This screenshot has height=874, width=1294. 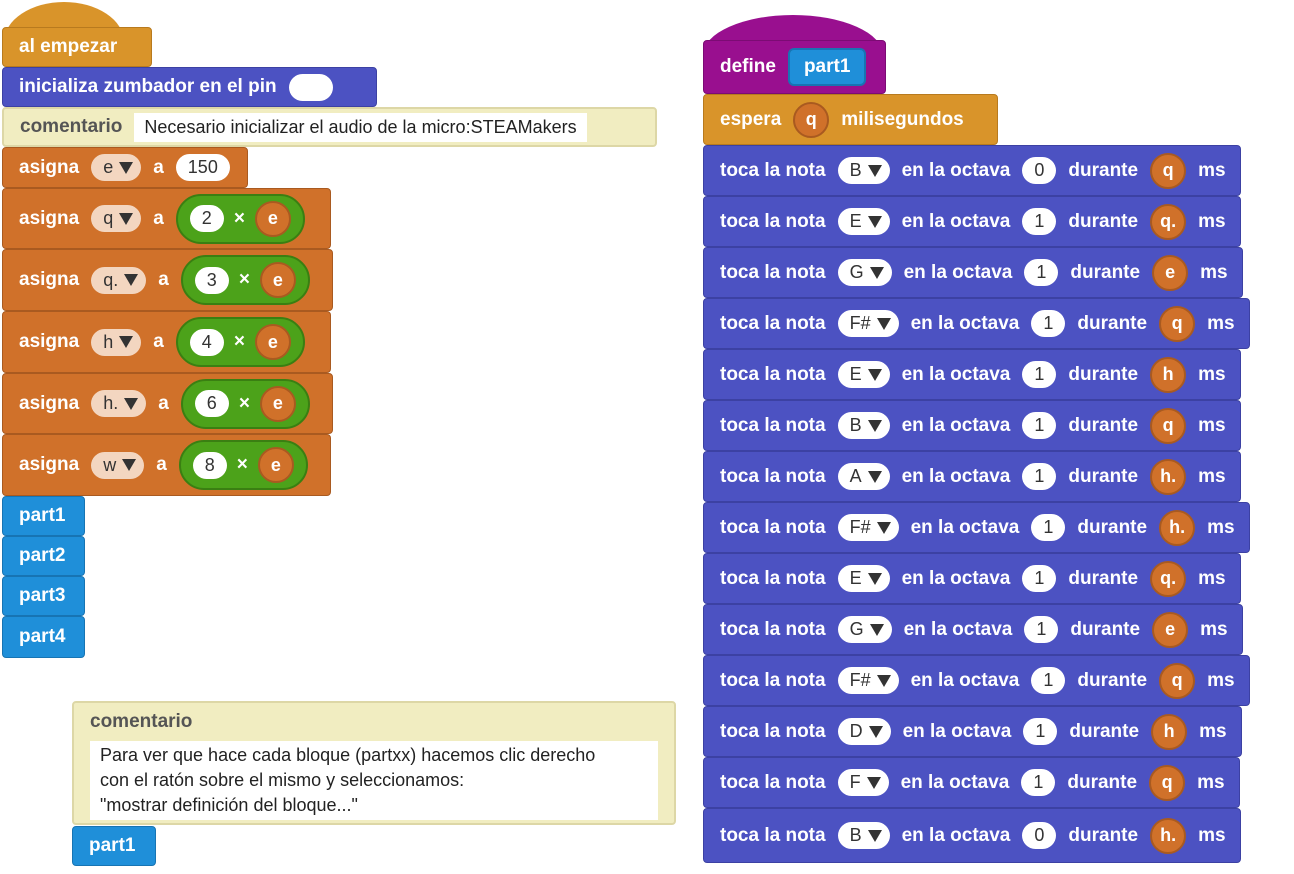 I want to click on call-part3-block: part3, so click(x=43, y=596).